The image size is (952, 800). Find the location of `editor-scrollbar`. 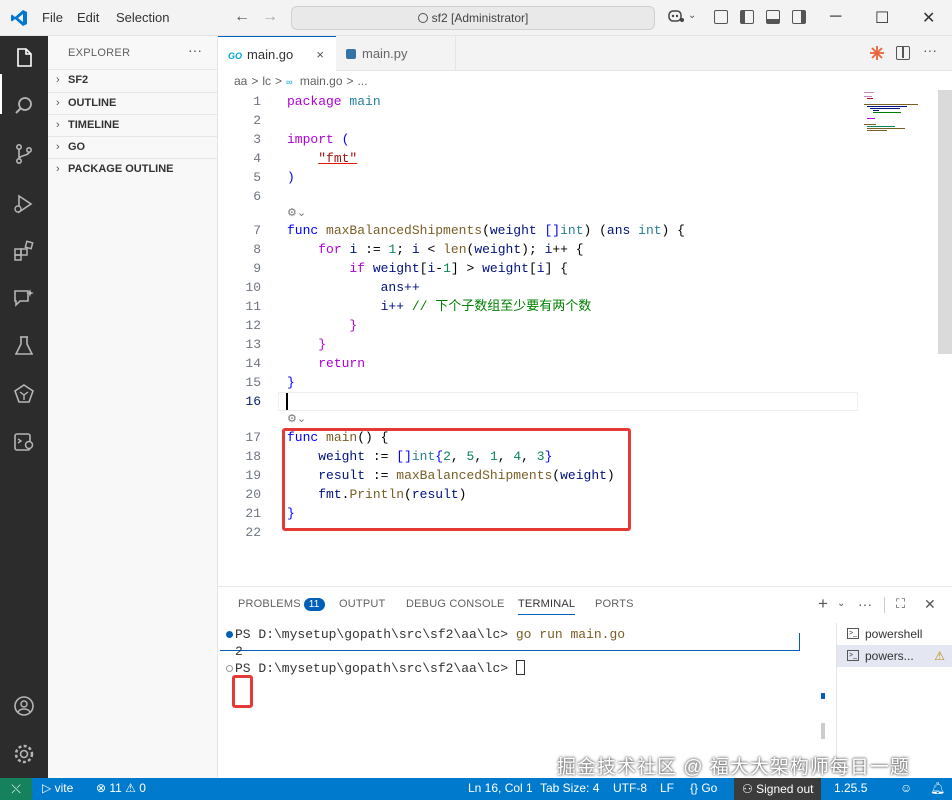

editor-scrollbar is located at coordinates (945, 222).